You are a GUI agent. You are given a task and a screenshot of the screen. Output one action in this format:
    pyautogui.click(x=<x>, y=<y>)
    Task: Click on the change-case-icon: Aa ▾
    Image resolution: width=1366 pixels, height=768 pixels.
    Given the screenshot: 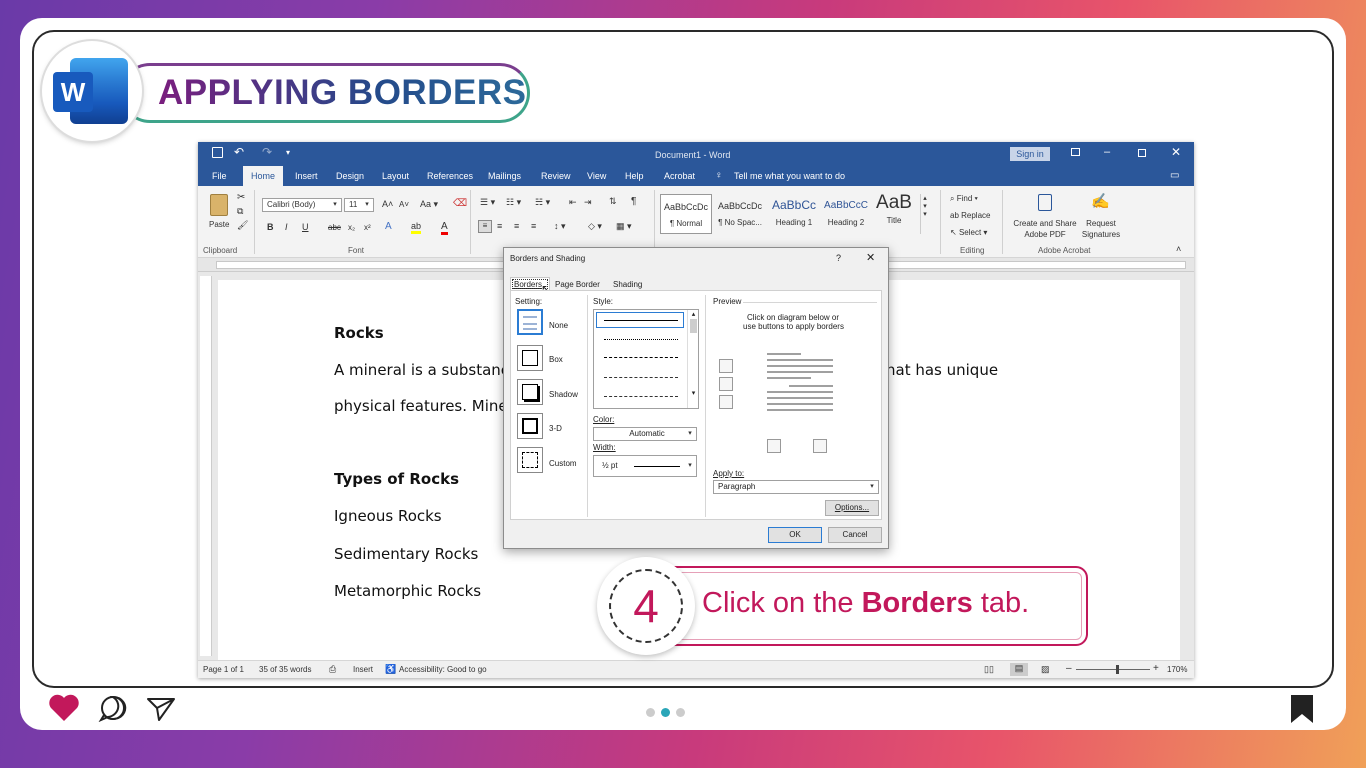 What is the action you would take?
    pyautogui.click(x=429, y=204)
    